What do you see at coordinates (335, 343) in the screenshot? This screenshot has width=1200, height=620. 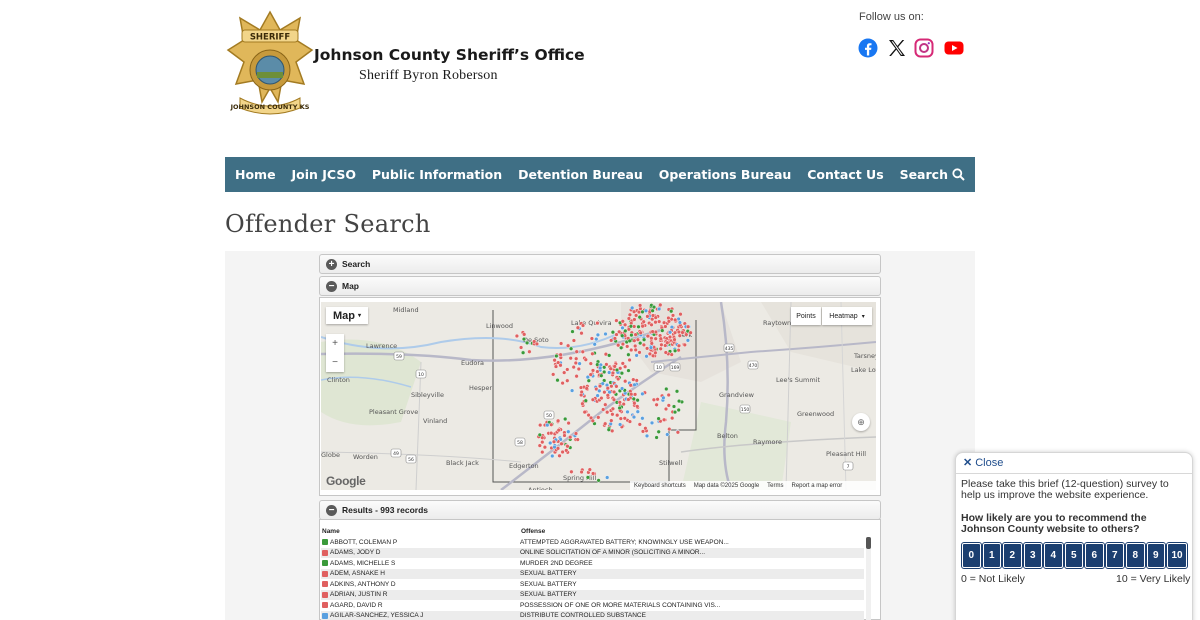 I see `zoom-in-button: +` at bounding box center [335, 343].